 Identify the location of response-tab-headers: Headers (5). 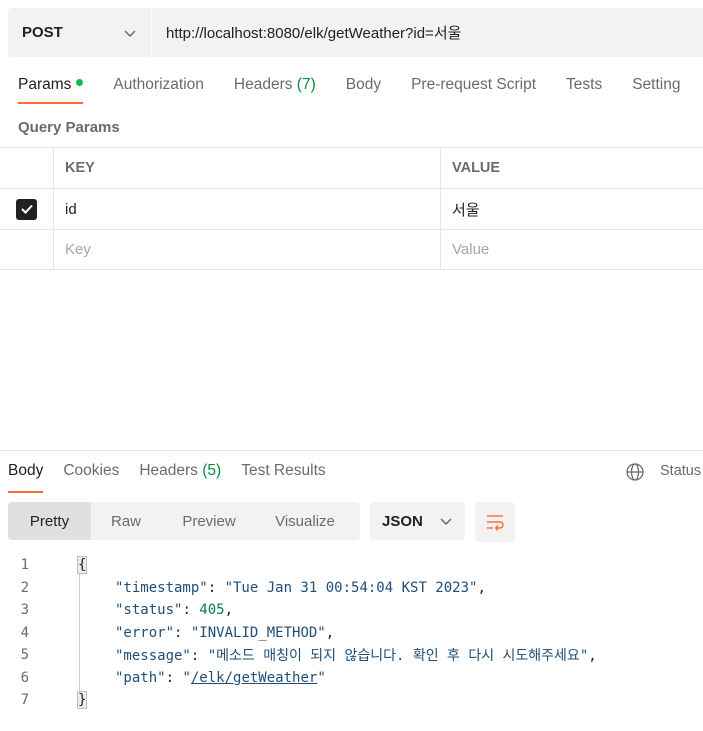
(180, 477).